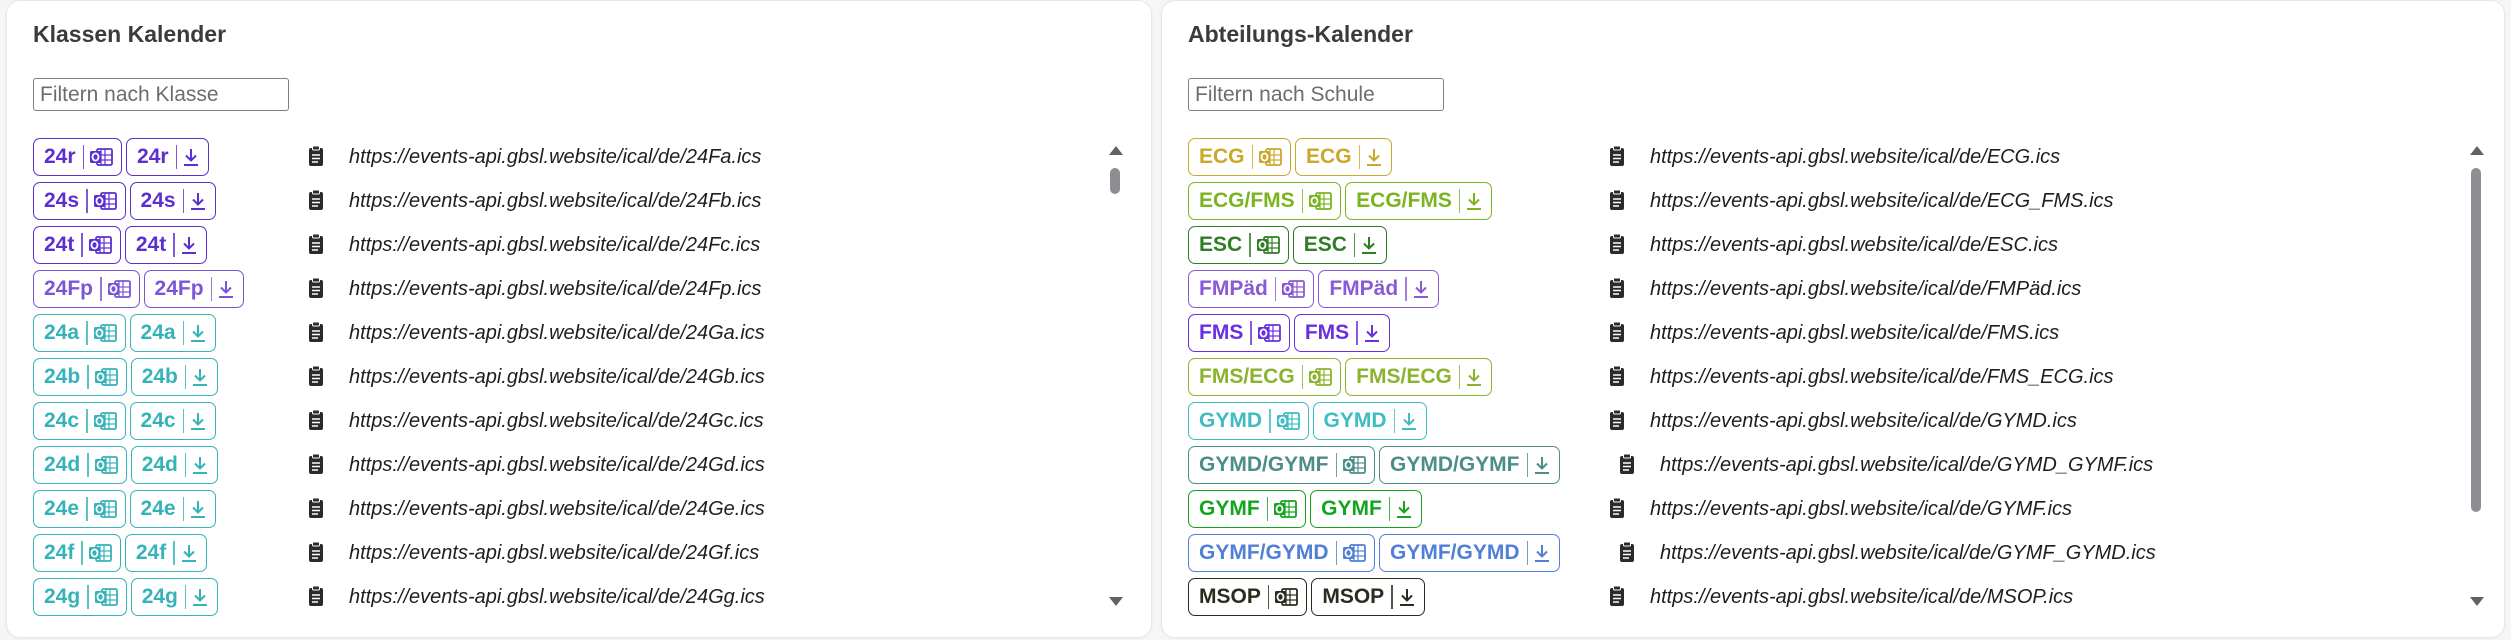 The image size is (2511, 640). I want to click on outlook-subscribe-button: GYMF/GYMD, so click(1281, 553).